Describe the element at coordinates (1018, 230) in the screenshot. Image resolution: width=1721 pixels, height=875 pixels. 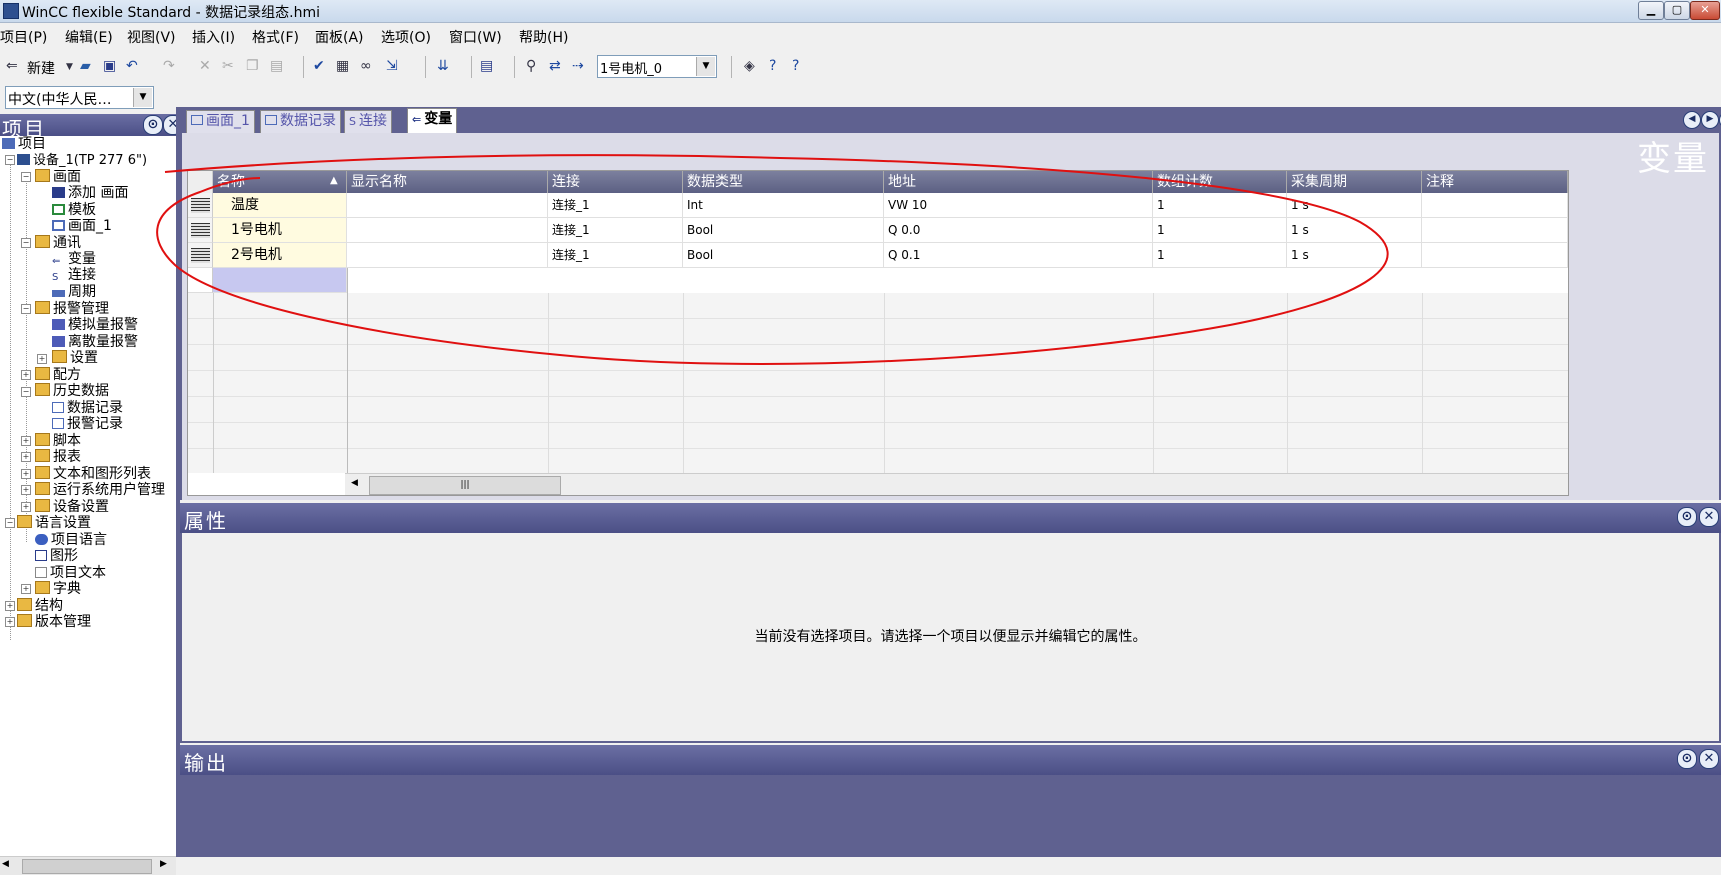
I see `tag-address-cell: Q 0.0` at that location.